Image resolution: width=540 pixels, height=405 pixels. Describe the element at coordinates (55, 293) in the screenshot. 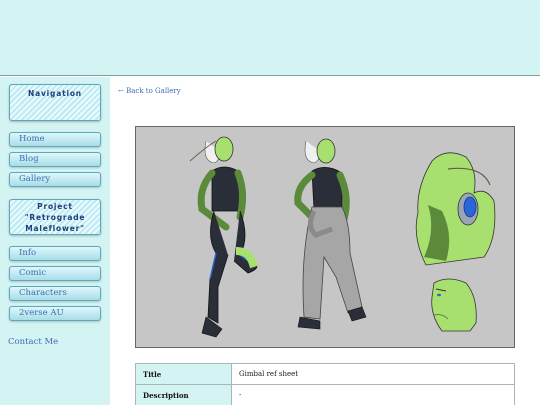

I see `project-characters-button: Characters` at that location.